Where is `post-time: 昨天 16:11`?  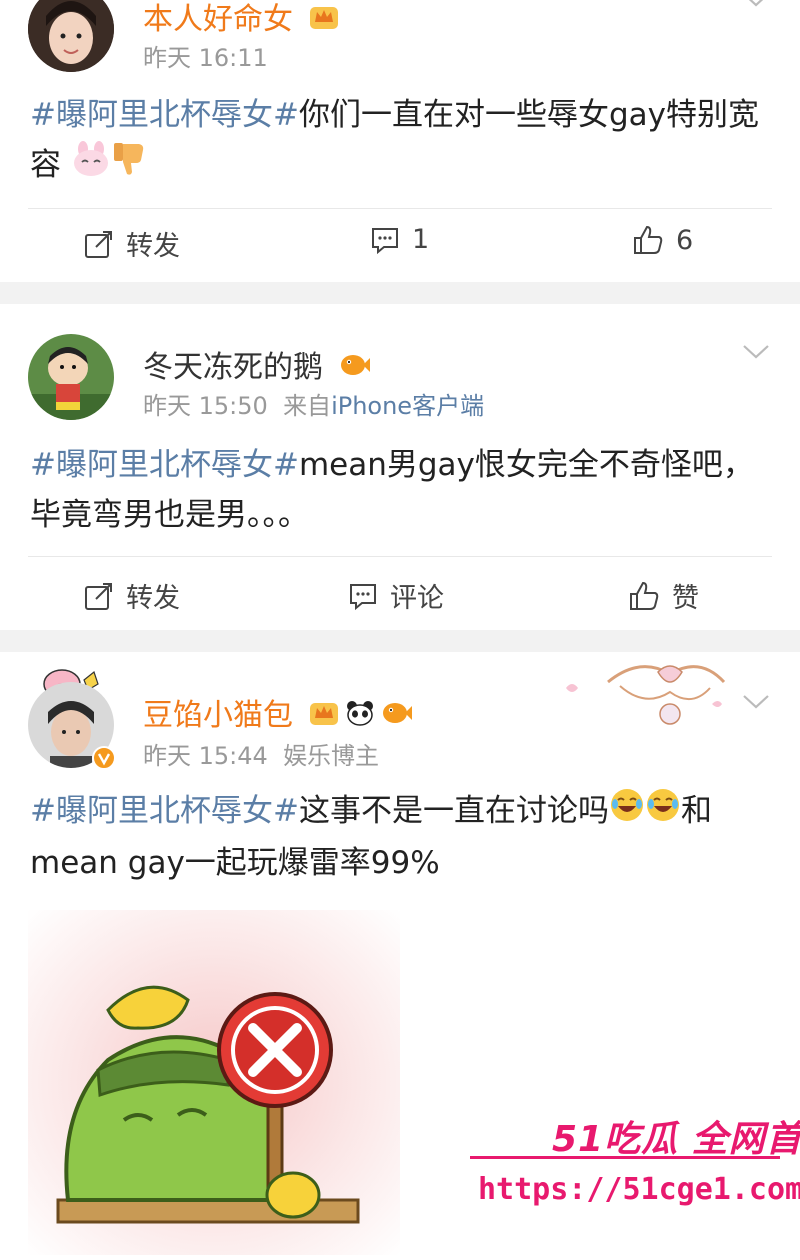 post-time: 昨天 16:11 is located at coordinates (205, 58).